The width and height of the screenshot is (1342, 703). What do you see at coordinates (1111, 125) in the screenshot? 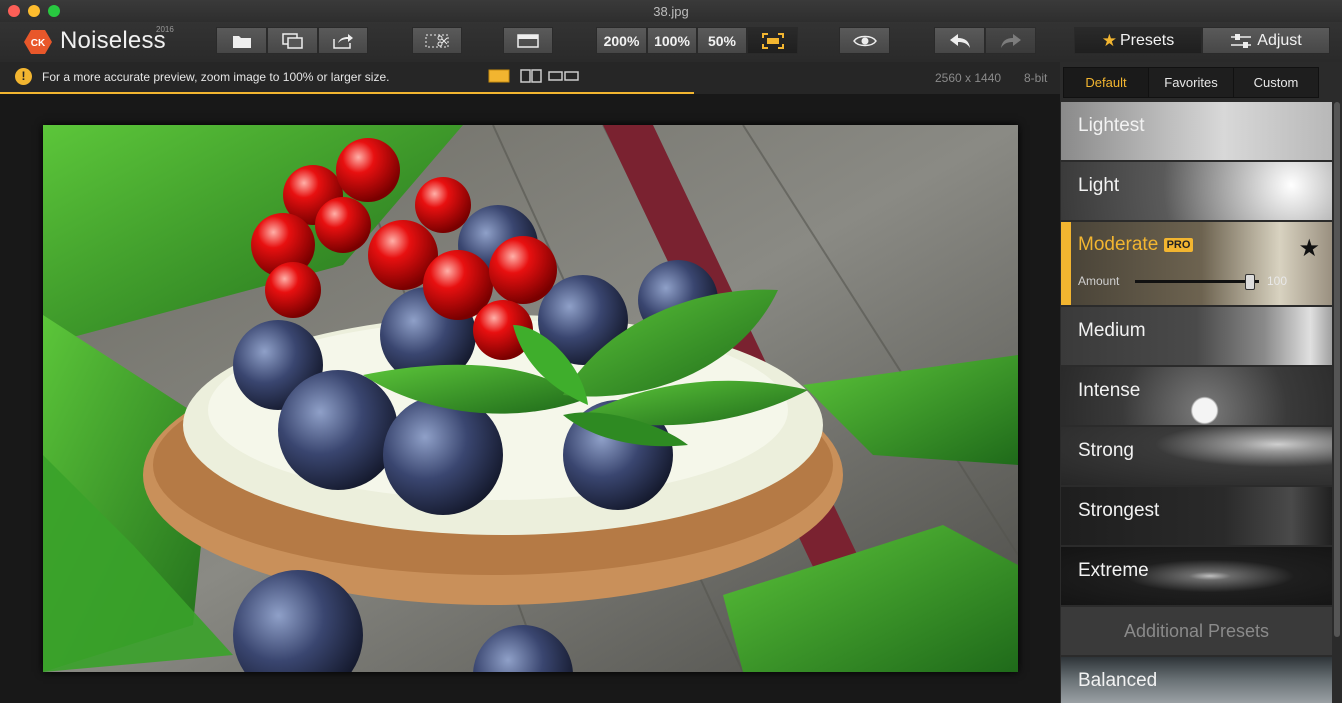
I see `preset-name: Lightest` at bounding box center [1111, 125].